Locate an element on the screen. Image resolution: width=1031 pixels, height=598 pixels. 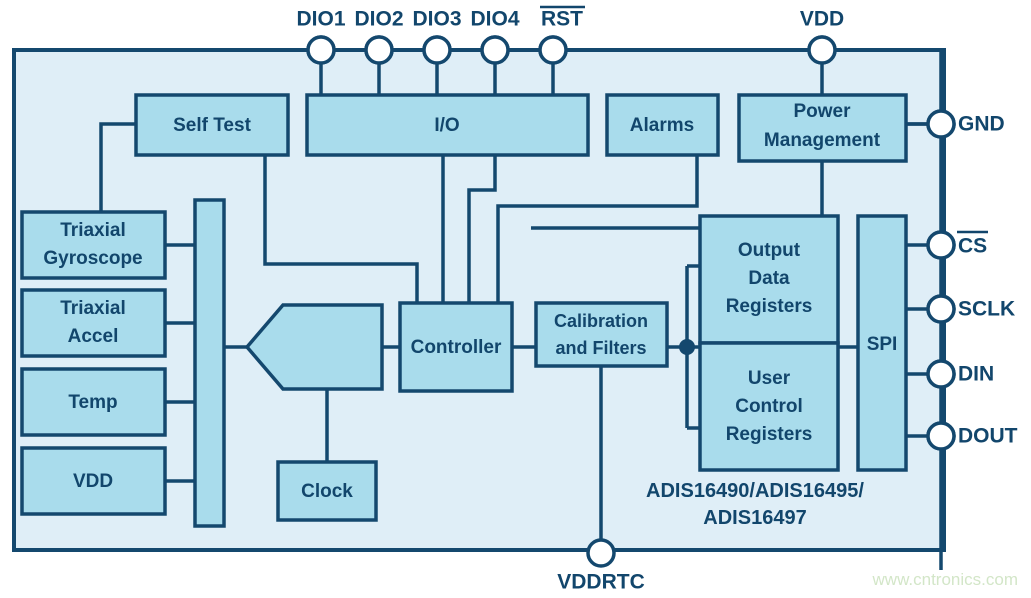
pin-label-rst: RST is located at coordinates (562, 19).